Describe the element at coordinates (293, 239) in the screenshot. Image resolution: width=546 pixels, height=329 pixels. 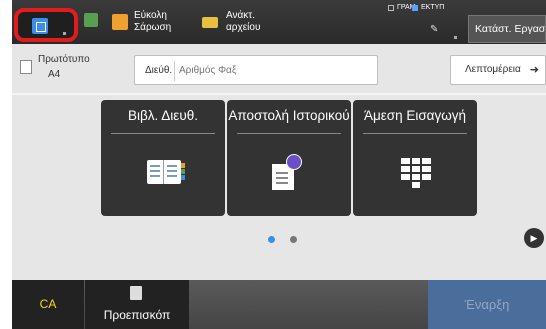
I see `page-indicator` at that location.